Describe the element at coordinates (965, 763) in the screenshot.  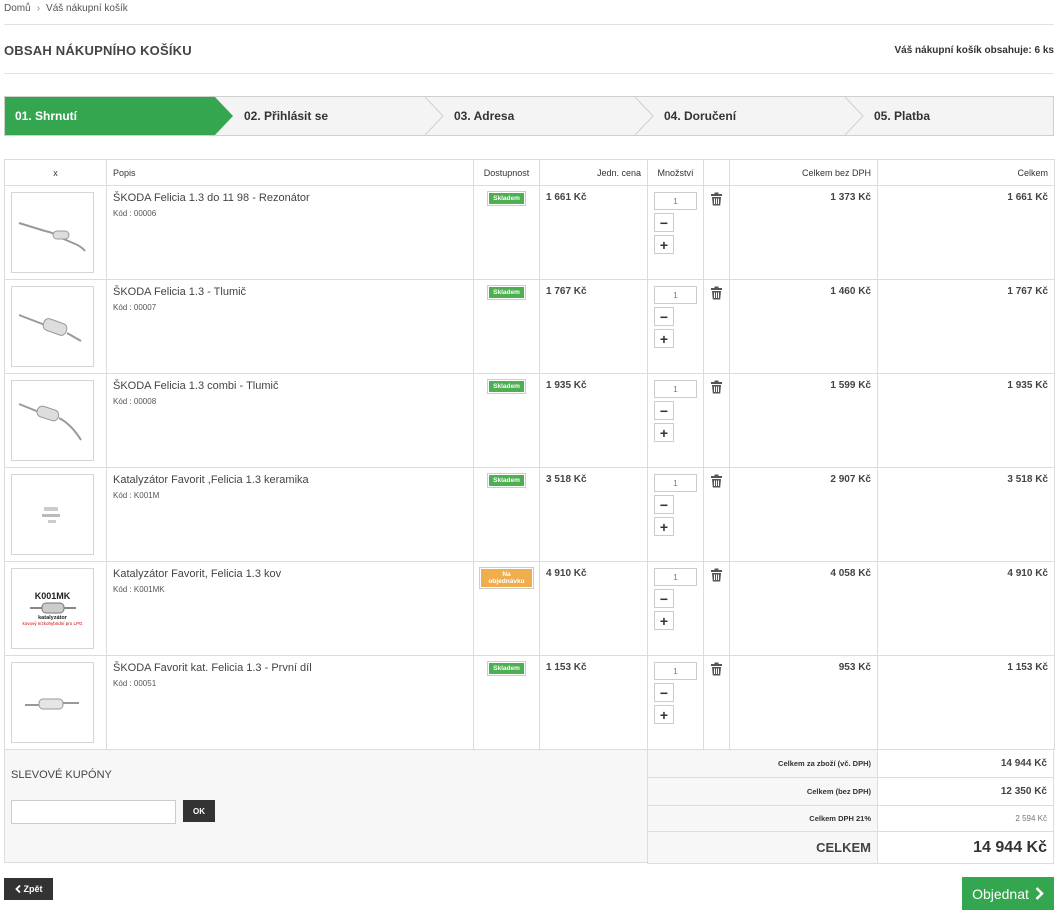
I see `summary-value: 14 944 Kč` at that location.